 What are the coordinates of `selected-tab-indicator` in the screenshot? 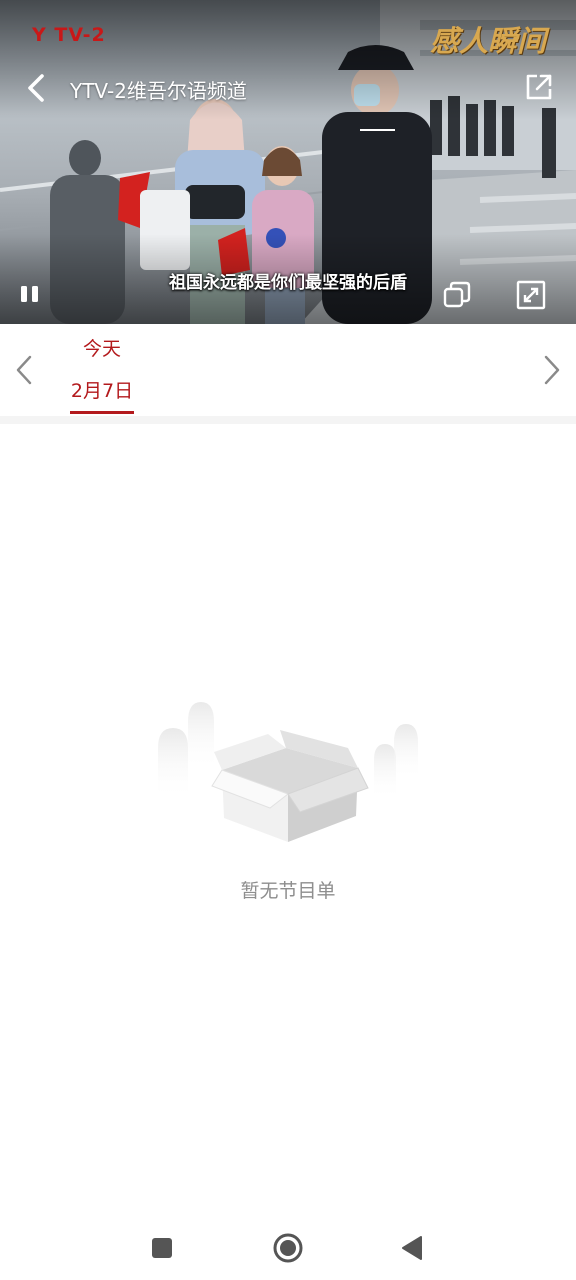 It's located at (102, 412).